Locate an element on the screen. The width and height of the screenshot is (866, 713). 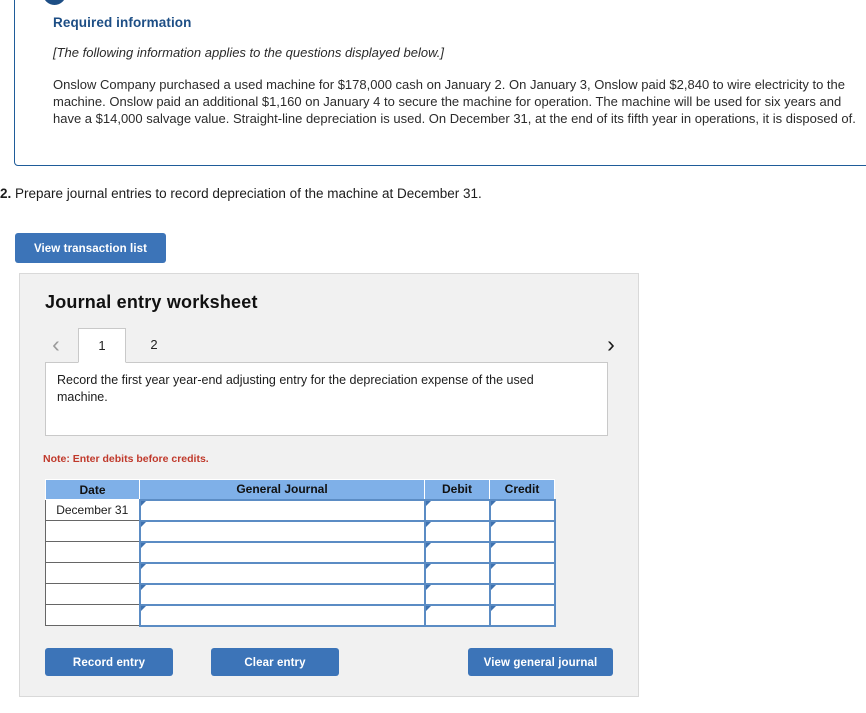
debits-before-credits-note: Note: Enter debits before credits. is located at coordinates (126, 459).